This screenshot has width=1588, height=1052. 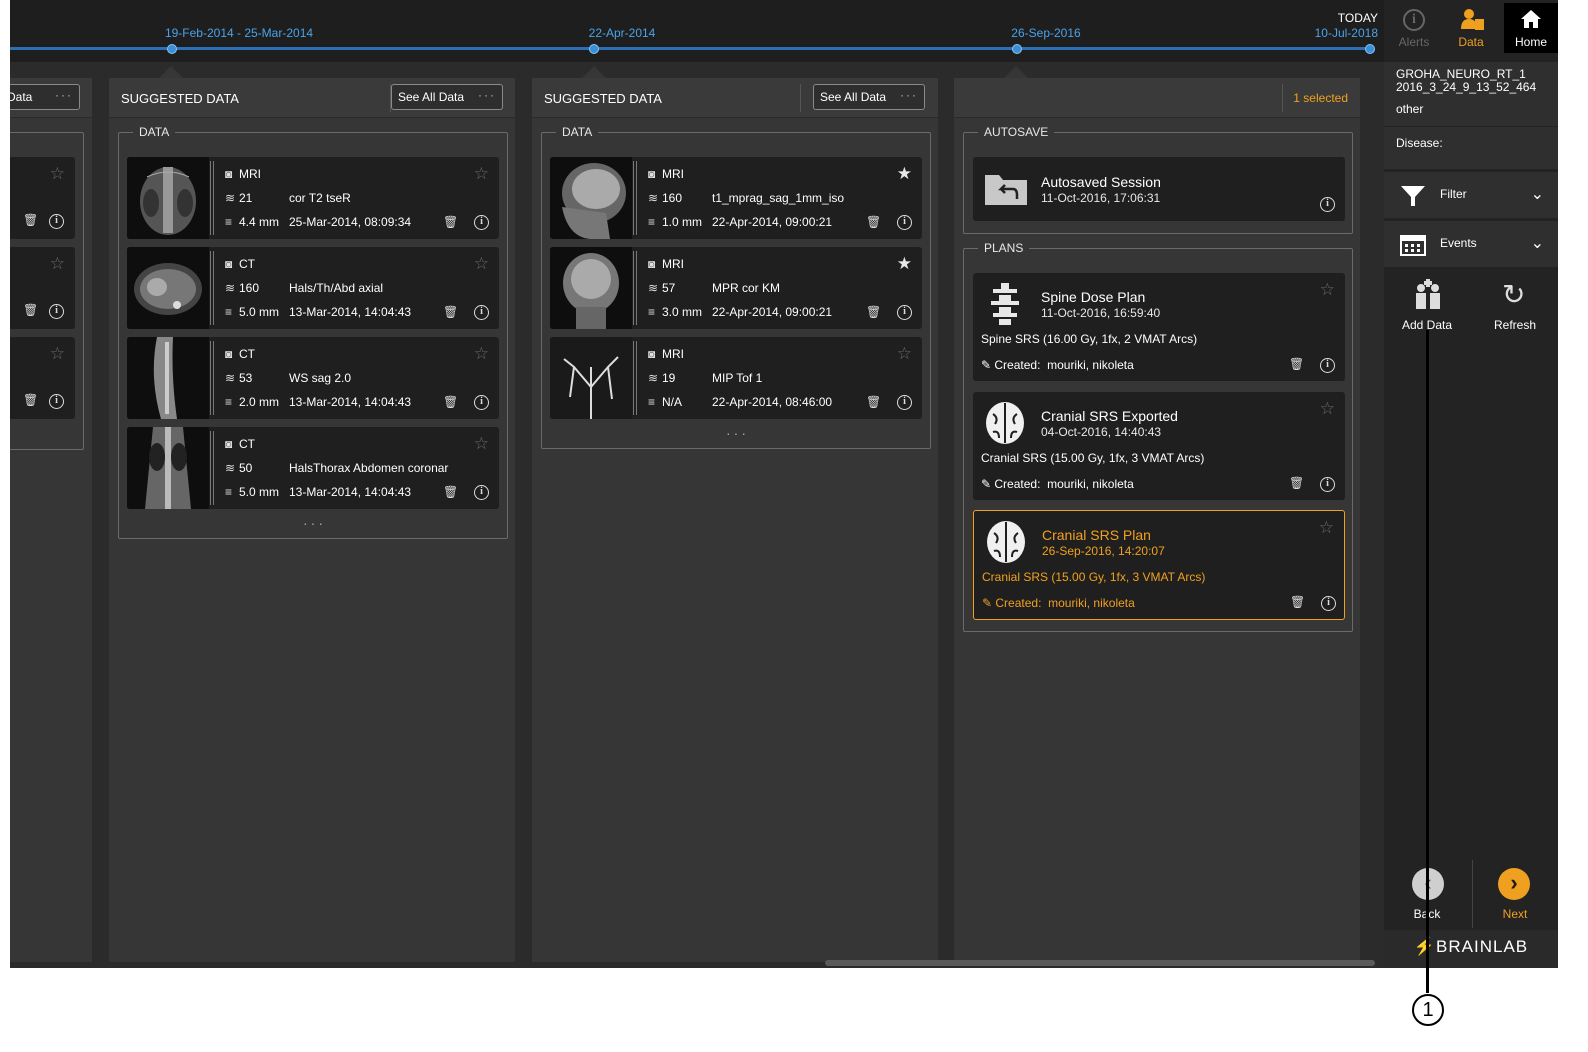 What do you see at coordinates (1005, 306) in the screenshot?
I see `spine-icon` at bounding box center [1005, 306].